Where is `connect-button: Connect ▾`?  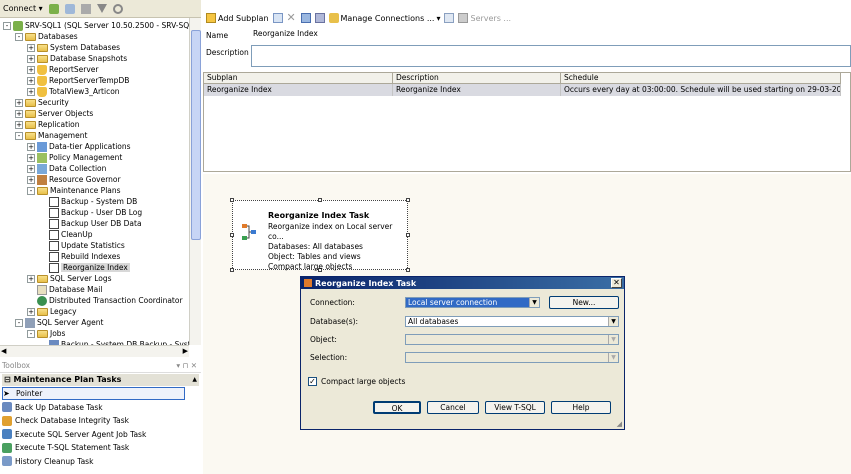 connect-button: Connect ▾ is located at coordinates (23, 8).